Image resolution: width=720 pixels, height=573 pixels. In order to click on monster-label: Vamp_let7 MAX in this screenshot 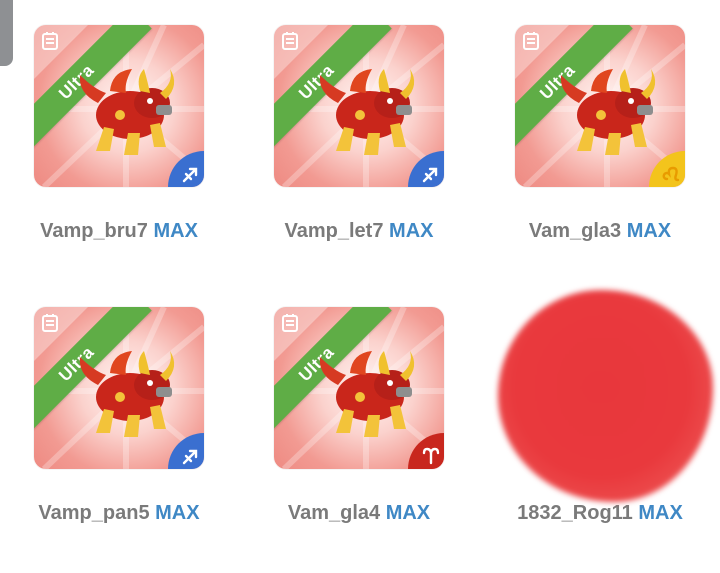, I will do `click(359, 231)`.